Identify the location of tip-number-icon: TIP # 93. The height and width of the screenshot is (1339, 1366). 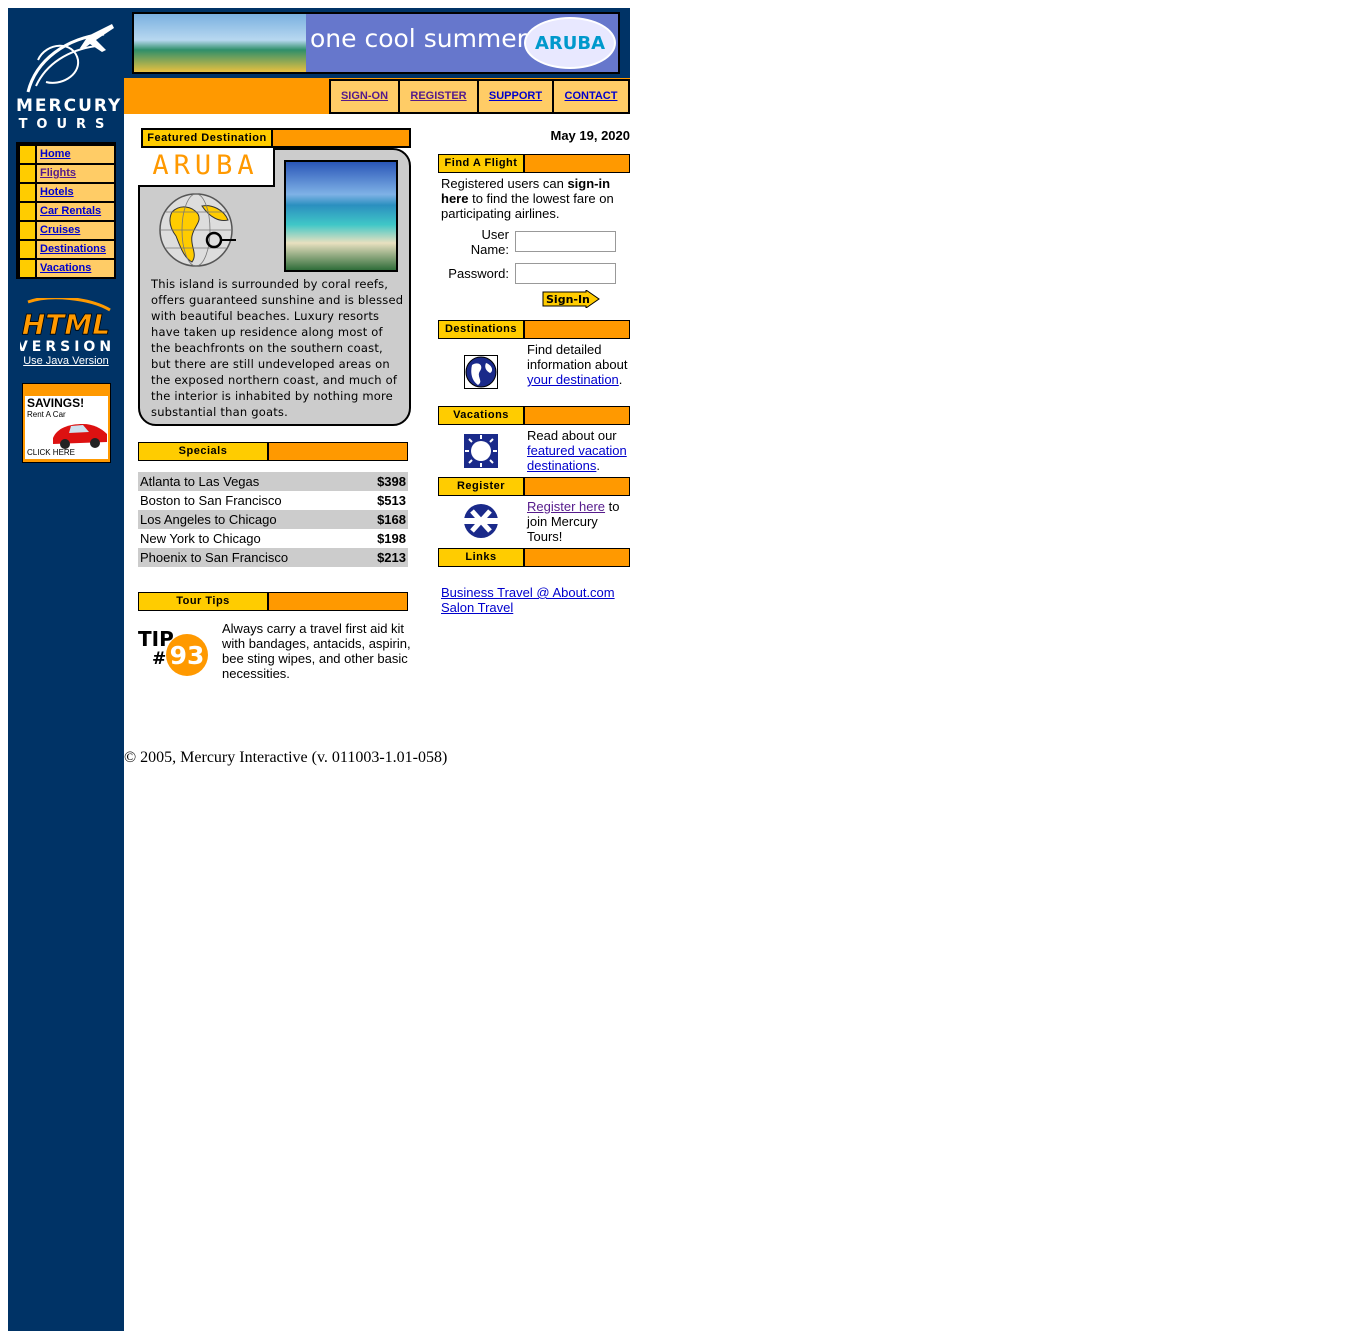
(173, 651).